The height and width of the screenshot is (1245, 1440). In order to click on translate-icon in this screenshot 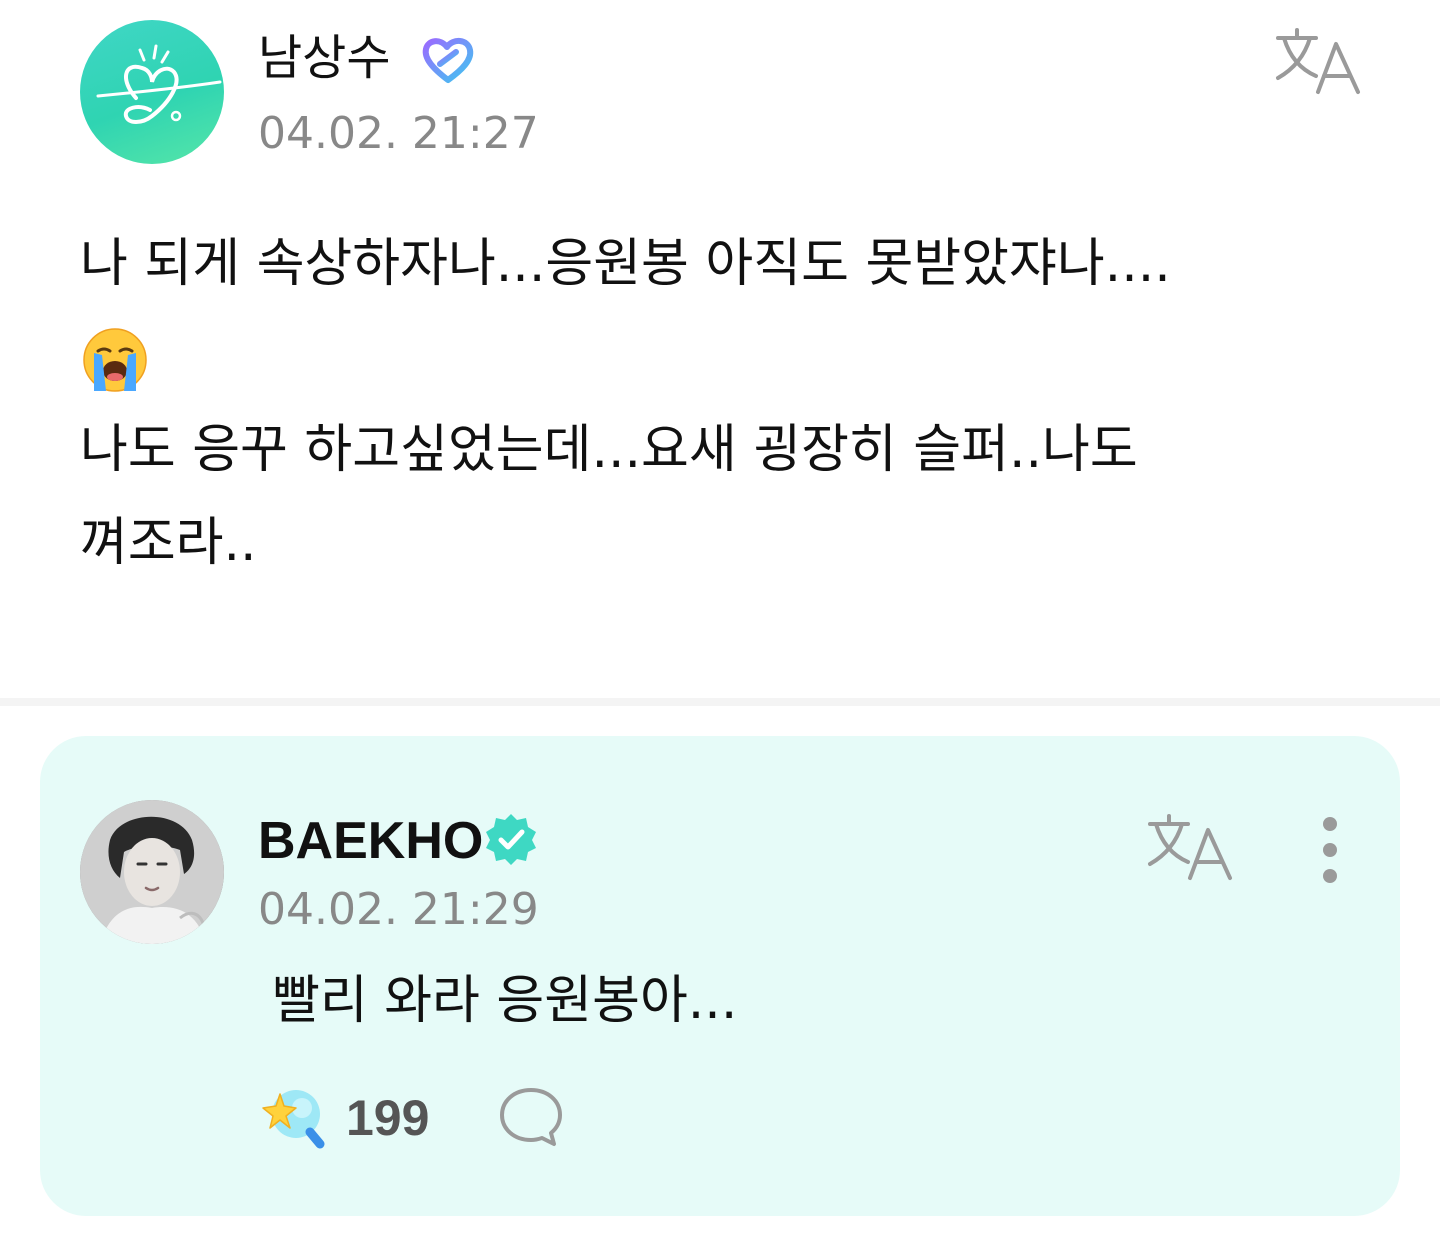, I will do `click(1318, 61)`.